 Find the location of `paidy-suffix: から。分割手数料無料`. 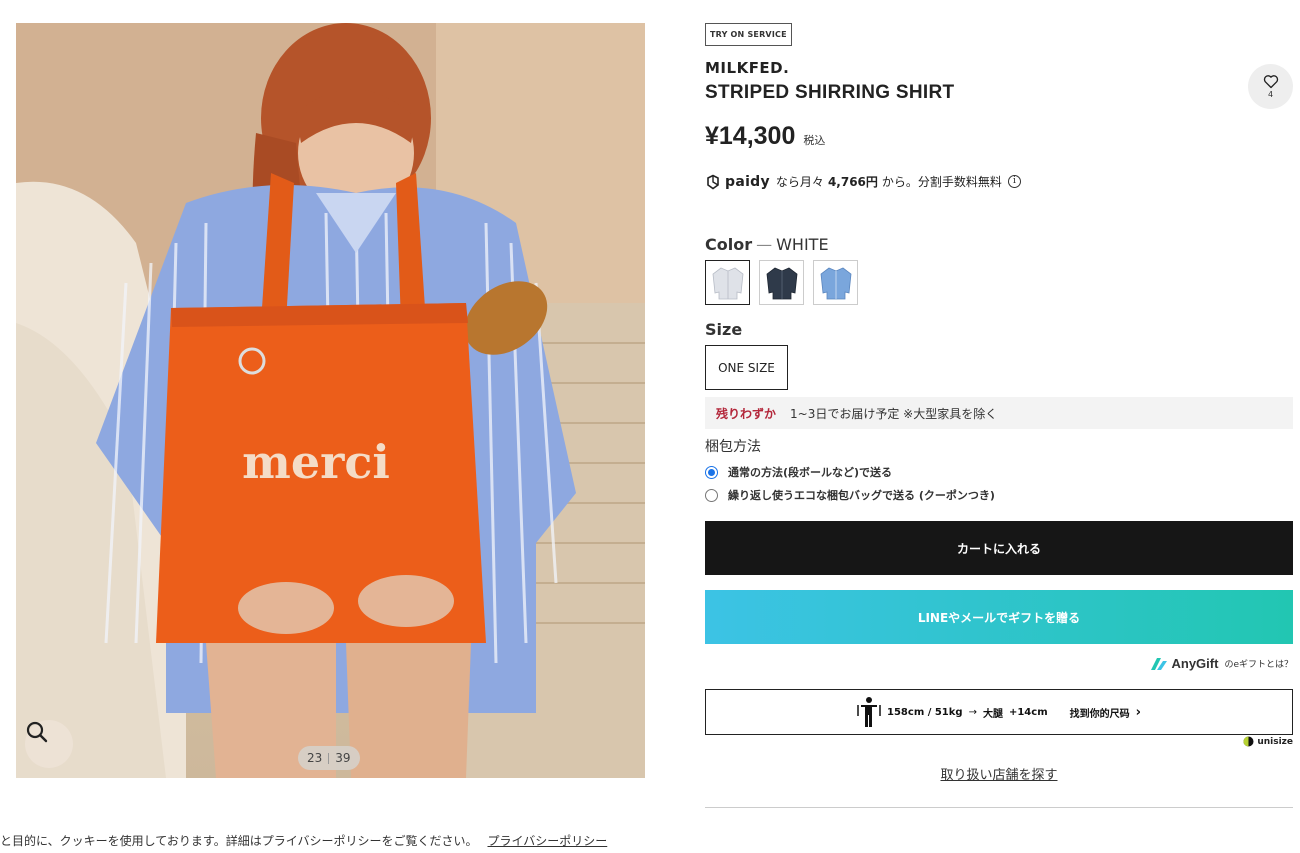

paidy-suffix: から。分割手数料無料 is located at coordinates (941, 182).